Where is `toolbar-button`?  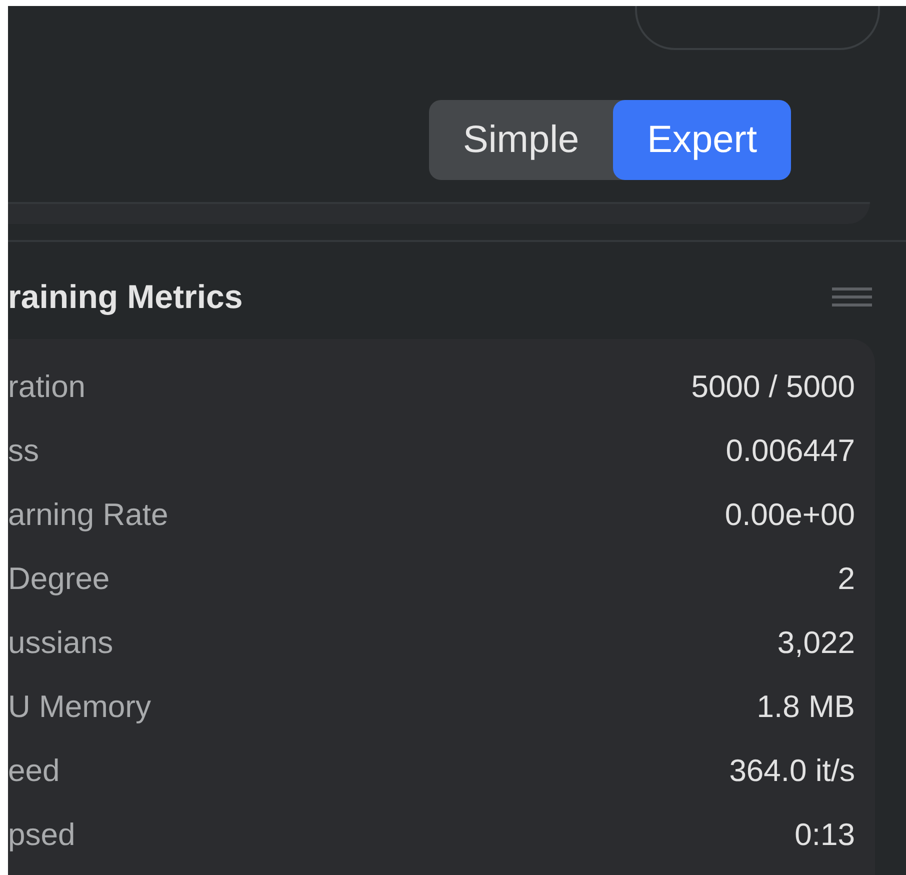
toolbar-button is located at coordinates (757, 28).